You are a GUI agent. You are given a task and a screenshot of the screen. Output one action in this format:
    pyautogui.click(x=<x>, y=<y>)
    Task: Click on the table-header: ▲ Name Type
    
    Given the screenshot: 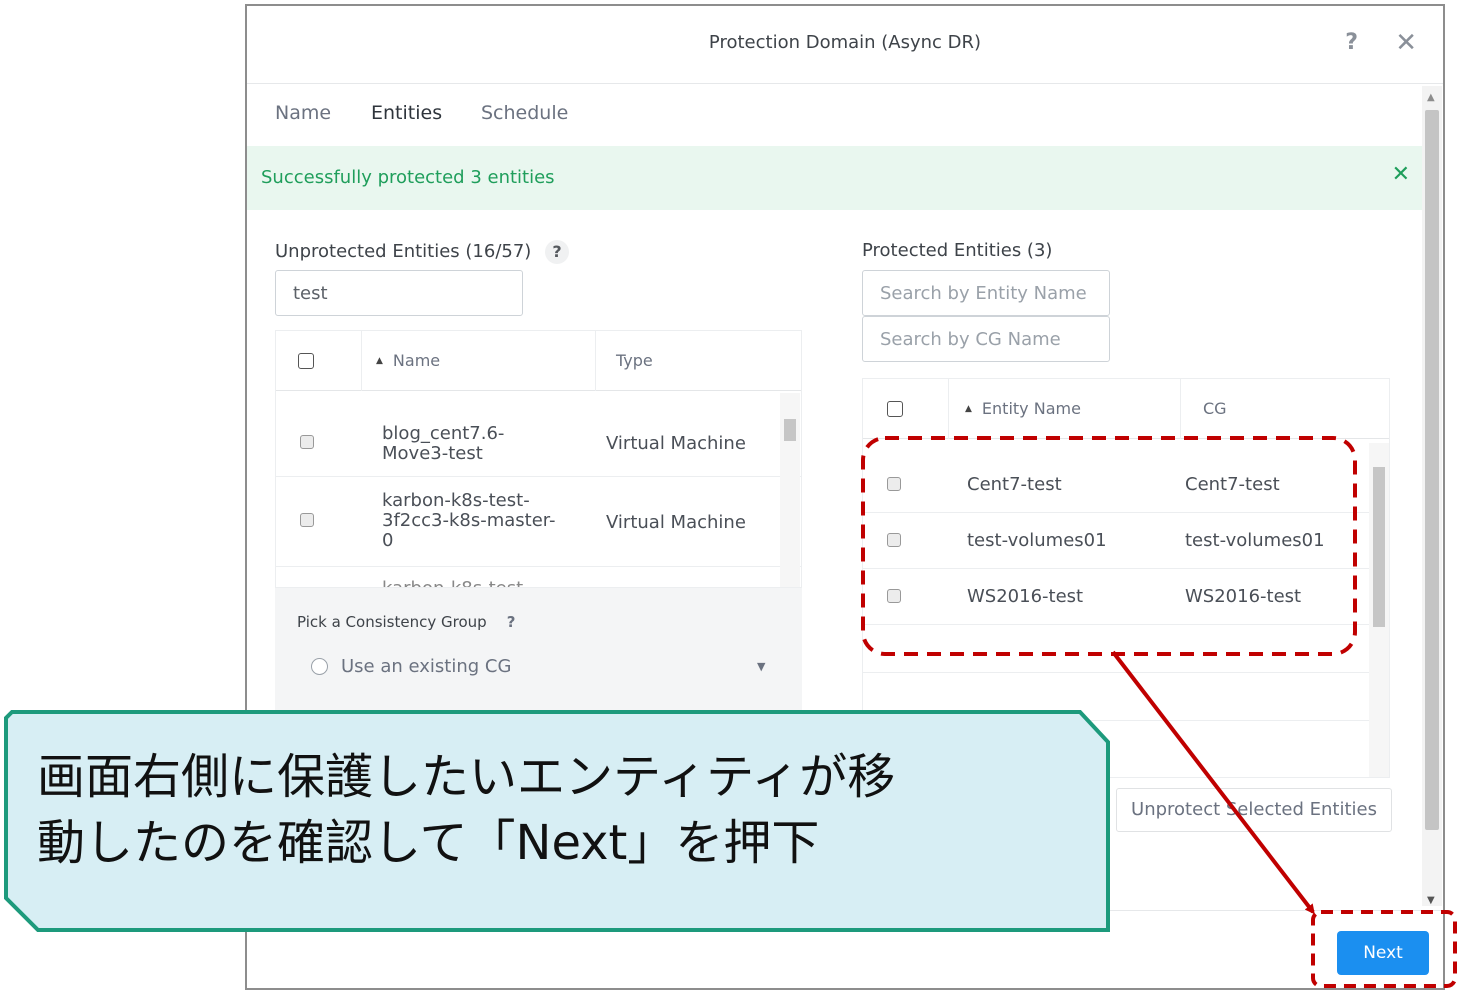 What is the action you would take?
    pyautogui.click(x=538, y=361)
    